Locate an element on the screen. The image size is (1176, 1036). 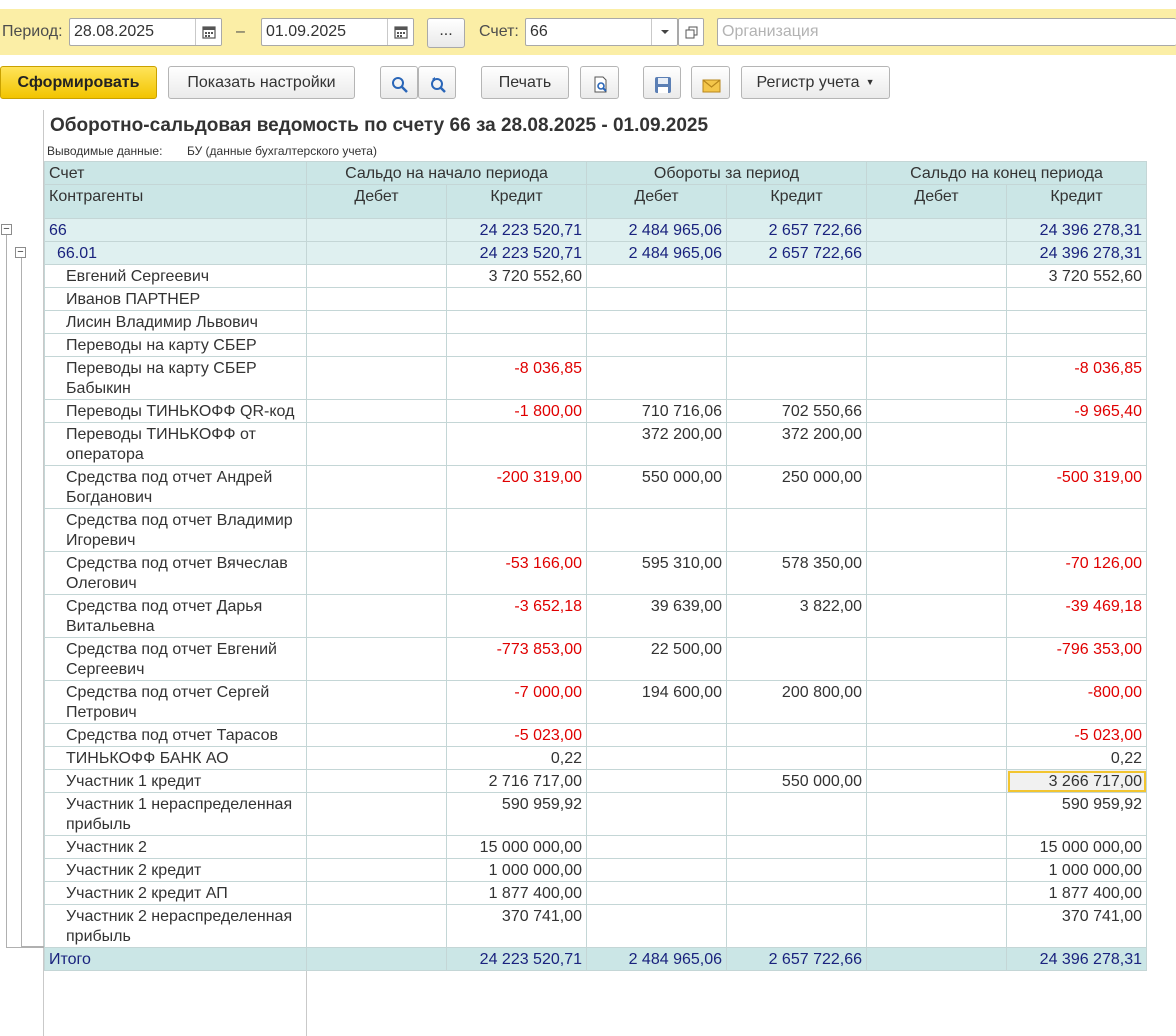
cell-closing-credit: 1 000 000,00 is located at coordinates (1076, 870).